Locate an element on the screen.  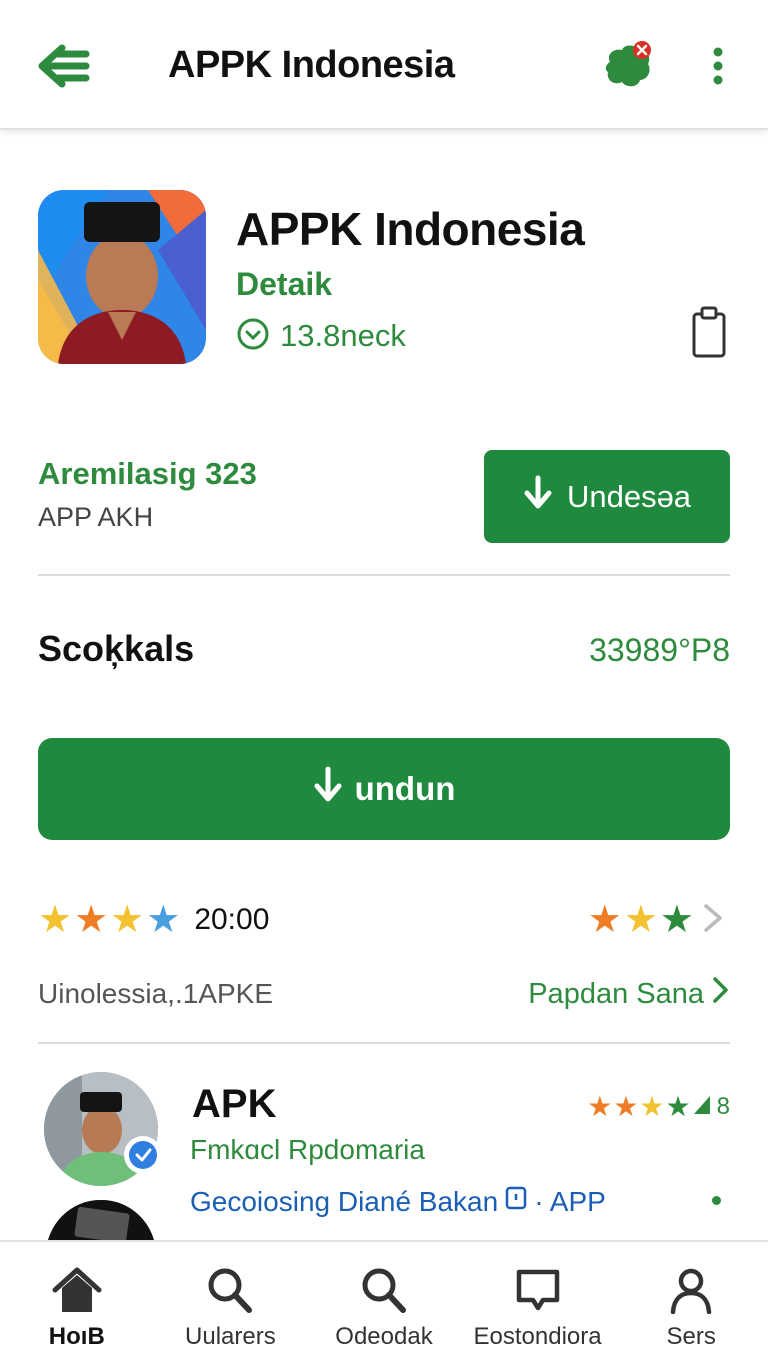
nav-item-search: Odeodak is located at coordinates (384, 1296).